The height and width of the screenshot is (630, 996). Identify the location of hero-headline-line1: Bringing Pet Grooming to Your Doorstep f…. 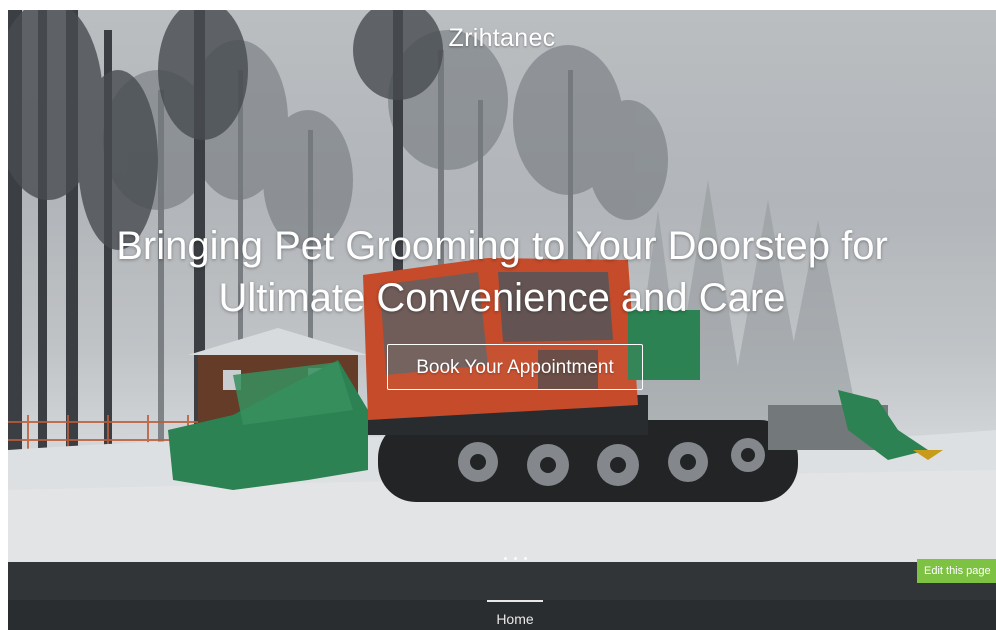
(502, 246).